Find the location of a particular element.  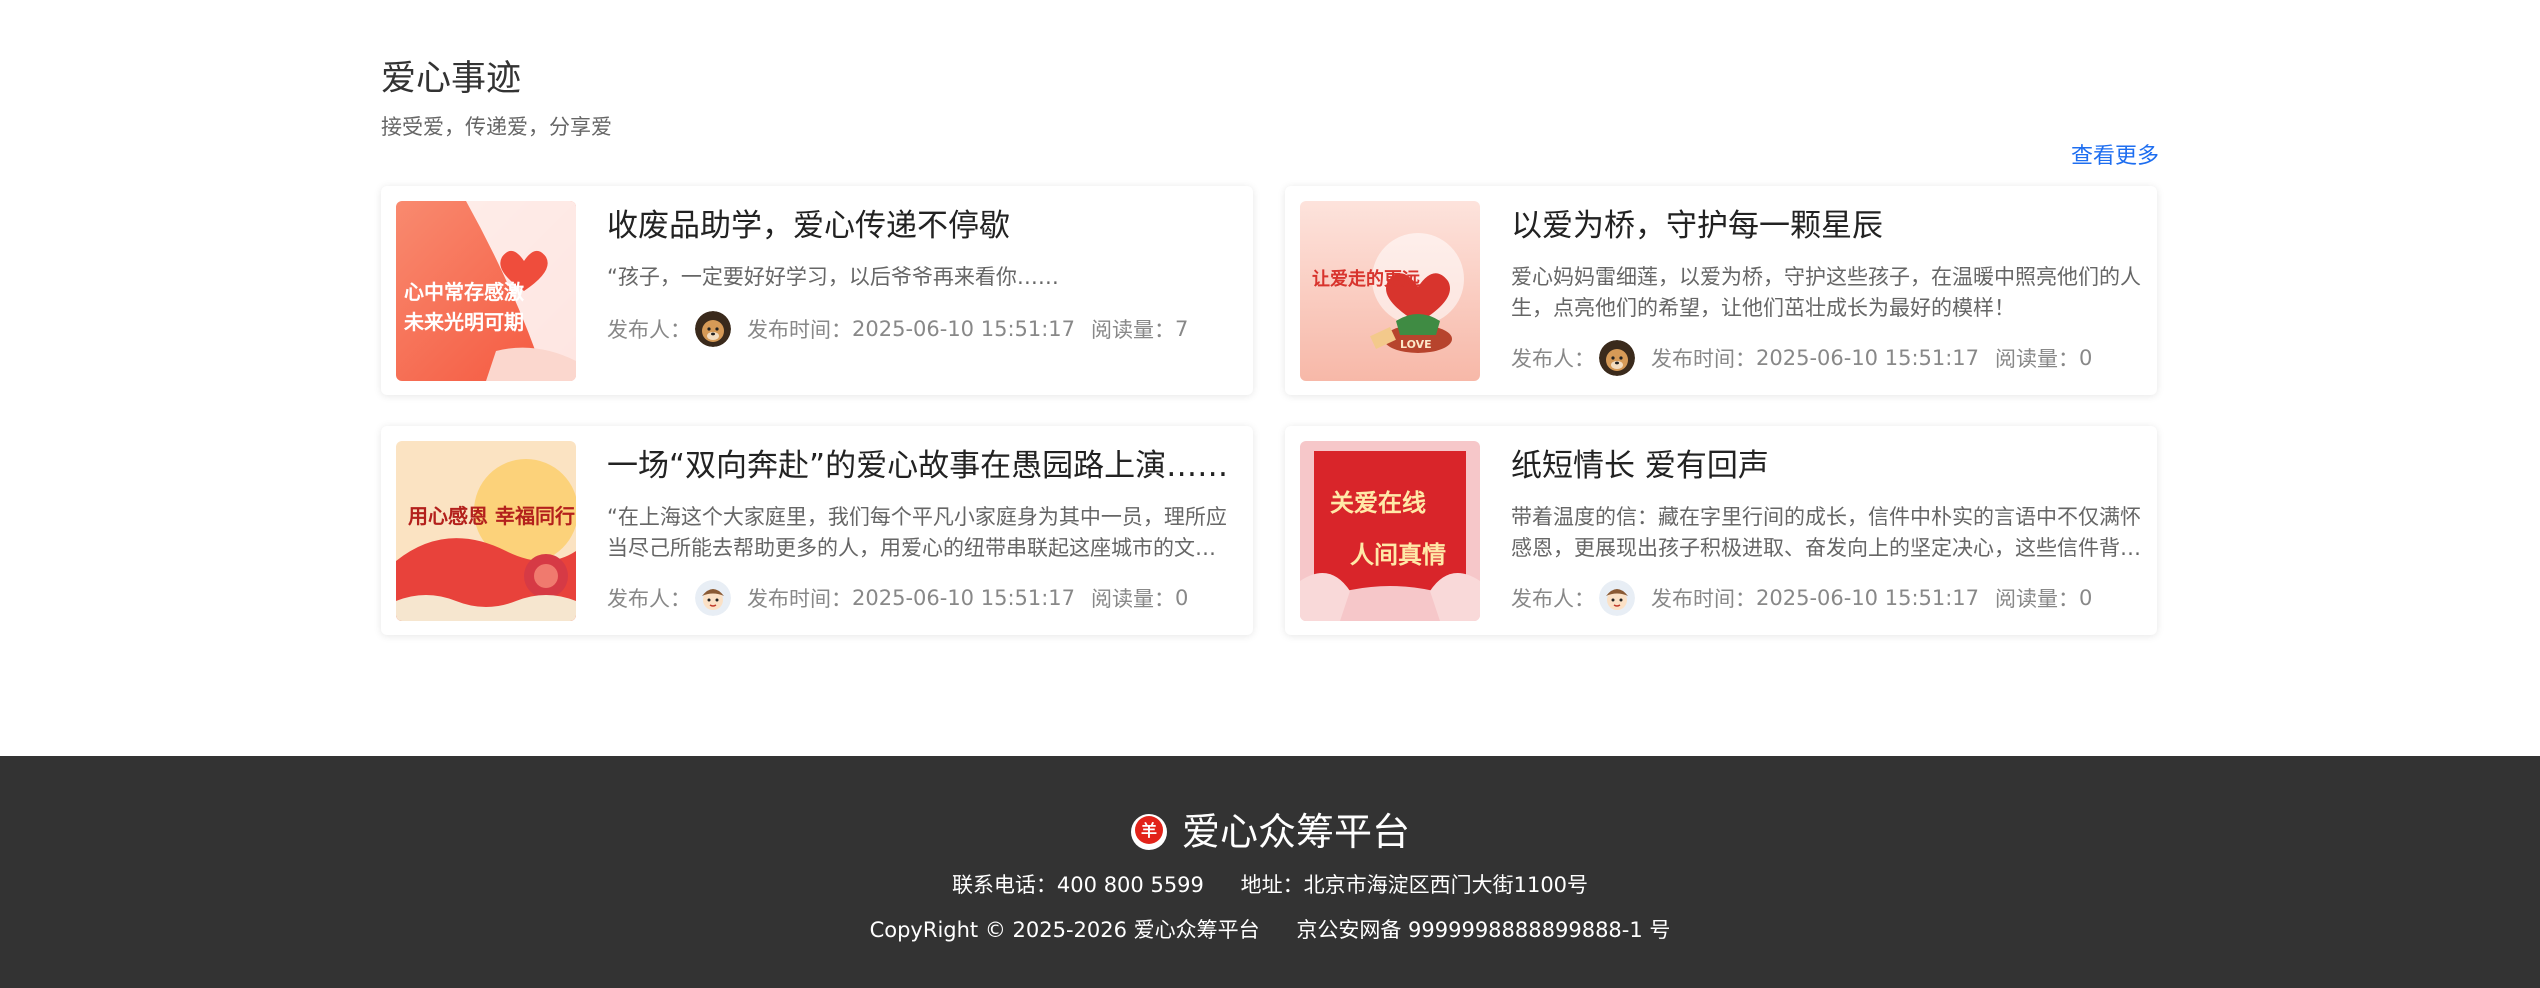

story-image-gratitude: 心中常存感激 未来光明可期 is located at coordinates (486, 291).